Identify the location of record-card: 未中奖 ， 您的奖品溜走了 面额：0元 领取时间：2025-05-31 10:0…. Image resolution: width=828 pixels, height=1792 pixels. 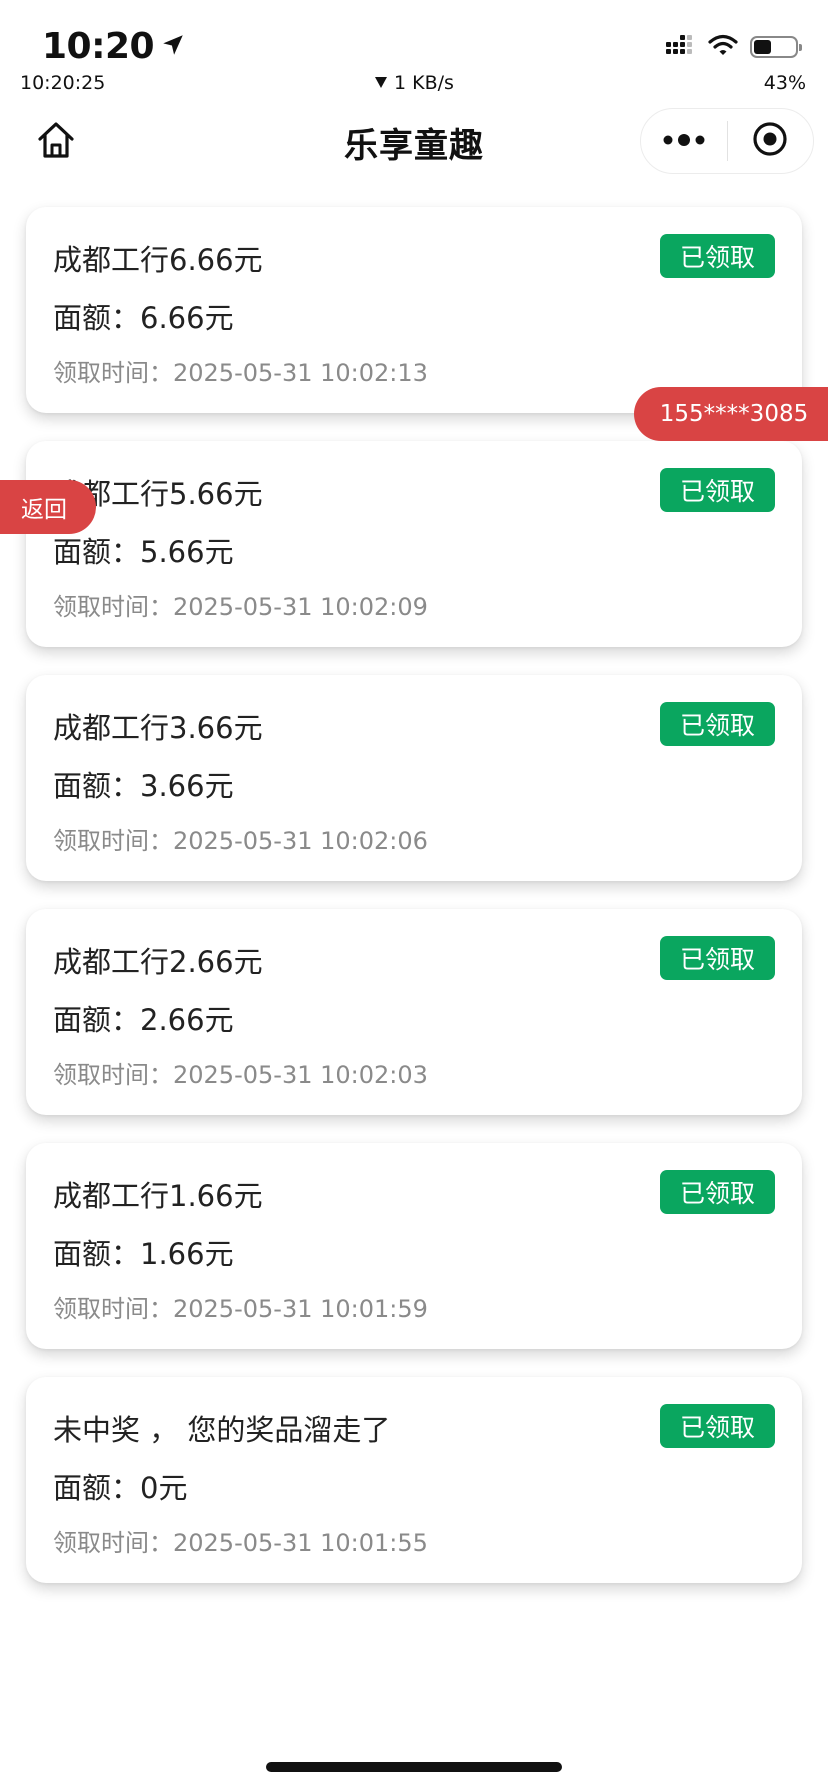
(414, 1480).